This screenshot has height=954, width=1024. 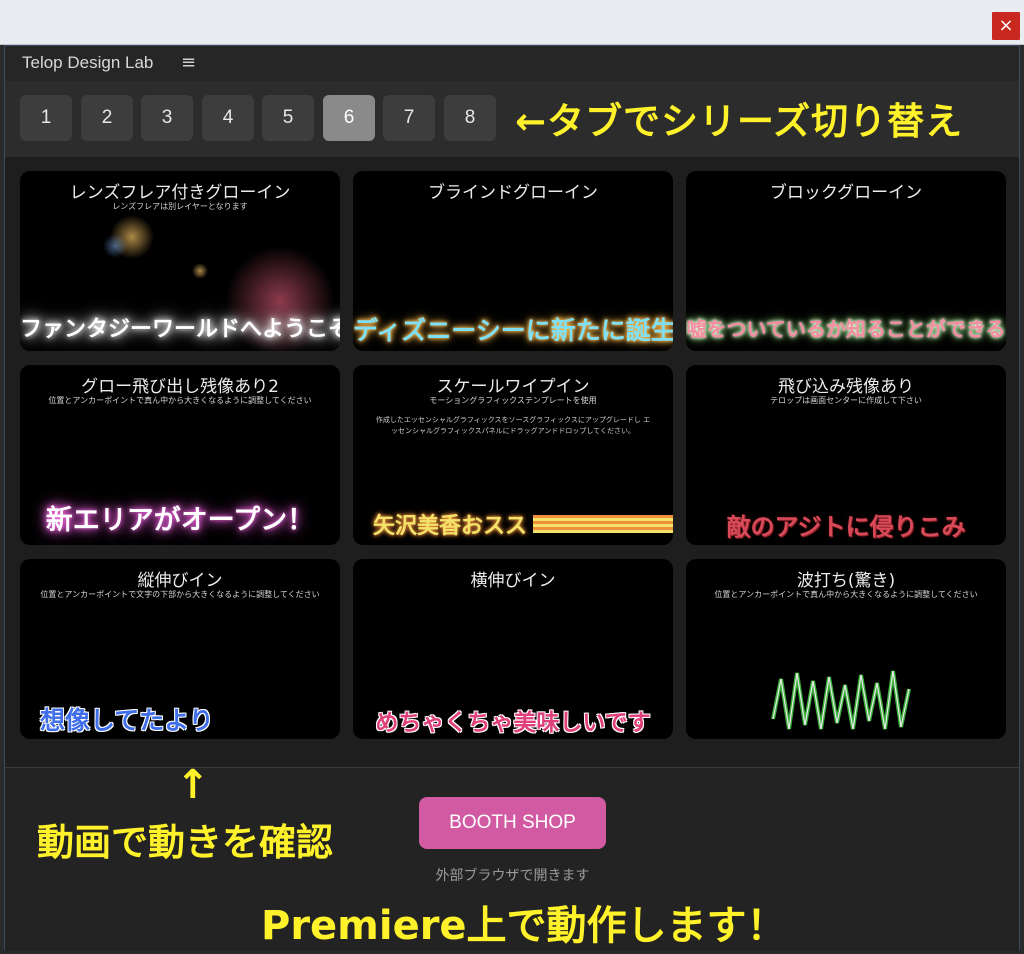 What do you see at coordinates (512, 119) in the screenshot?
I see `series-tabbar: 1 2 3 4 5 6 7 8 ←タブでシリーズ切り替え` at bounding box center [512, 119].